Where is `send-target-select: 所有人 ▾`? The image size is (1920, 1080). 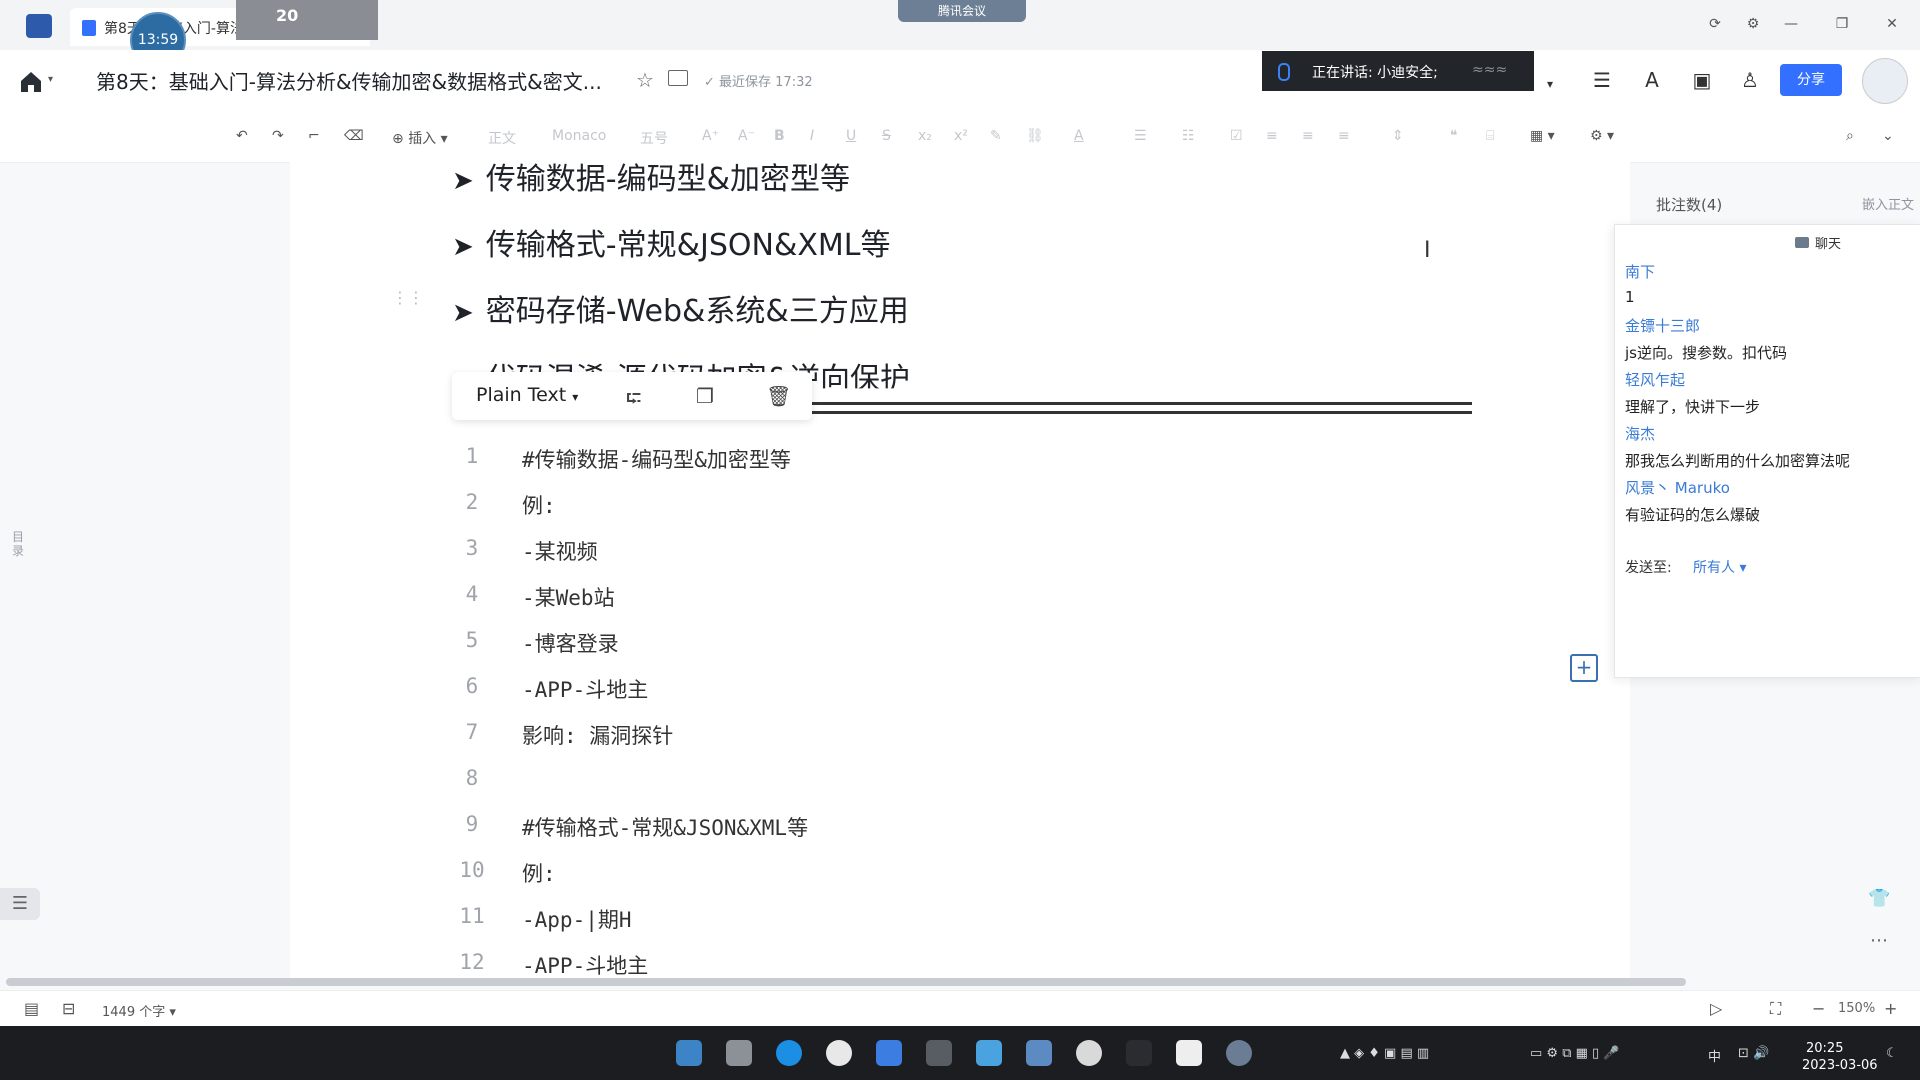 send-target-select: 所有人 ▾ is located at coordinates (1719, 567).